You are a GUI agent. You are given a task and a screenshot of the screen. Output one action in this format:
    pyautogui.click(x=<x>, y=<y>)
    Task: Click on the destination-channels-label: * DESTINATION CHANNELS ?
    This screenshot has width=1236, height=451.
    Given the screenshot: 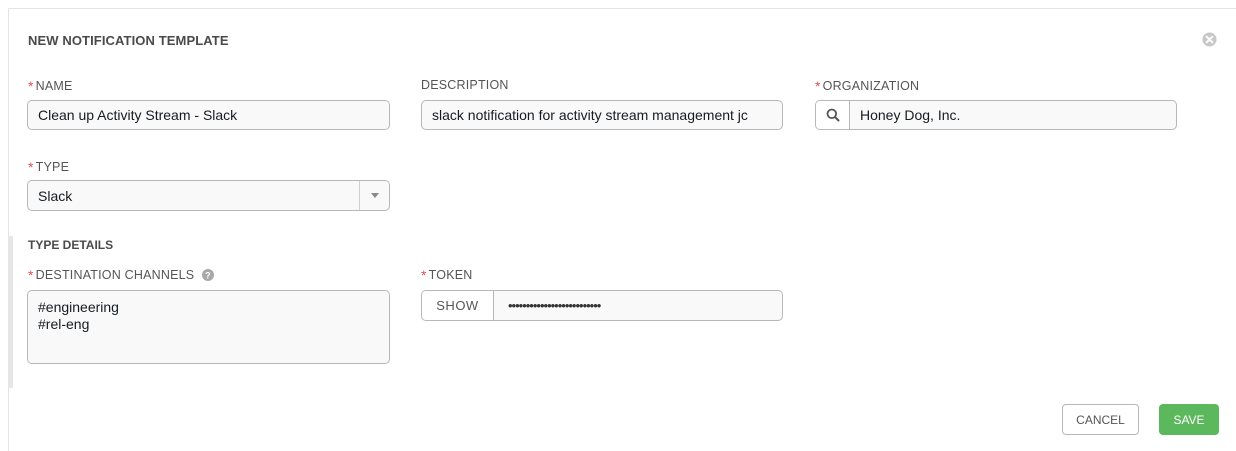 What is the action you would take?
    pyautogui.click(x=121, y=275)
    